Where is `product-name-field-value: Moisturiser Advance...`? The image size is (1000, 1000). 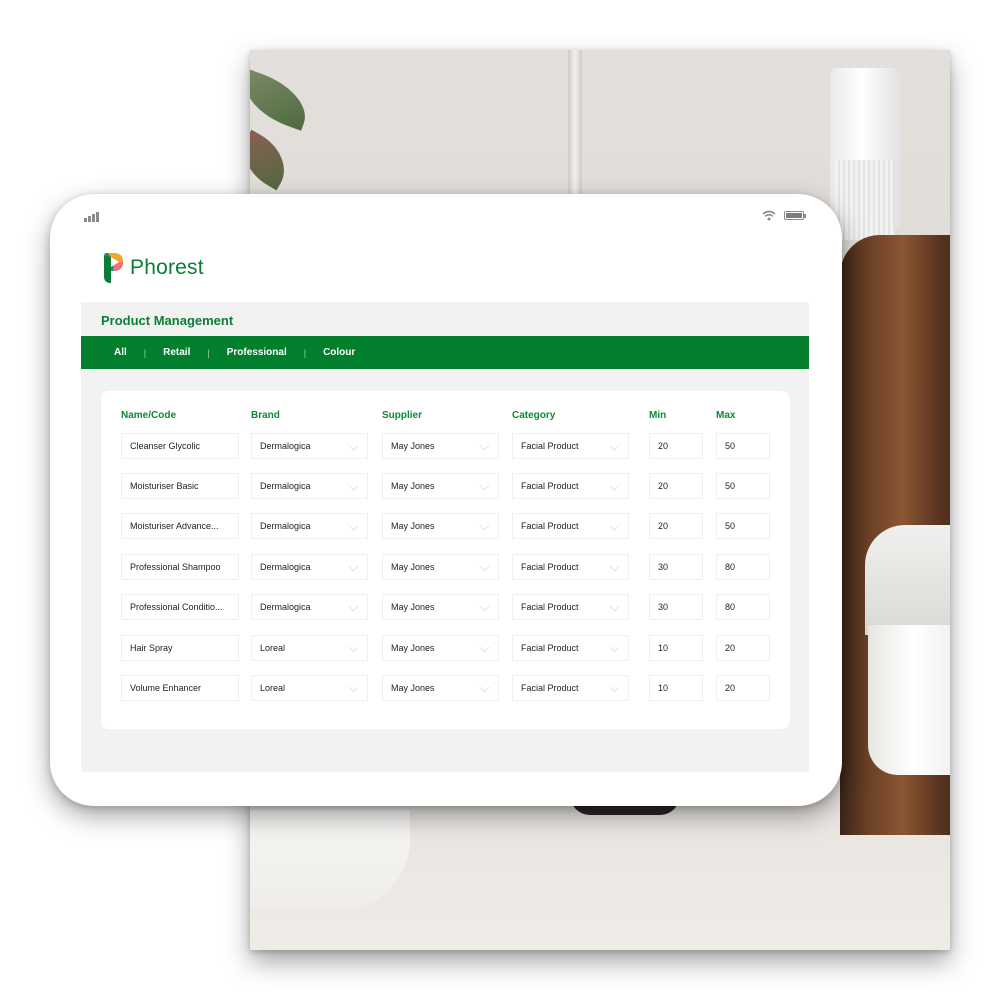
product-name-field-value: Moisturiser Advance... is located at coordinates (174, 526).